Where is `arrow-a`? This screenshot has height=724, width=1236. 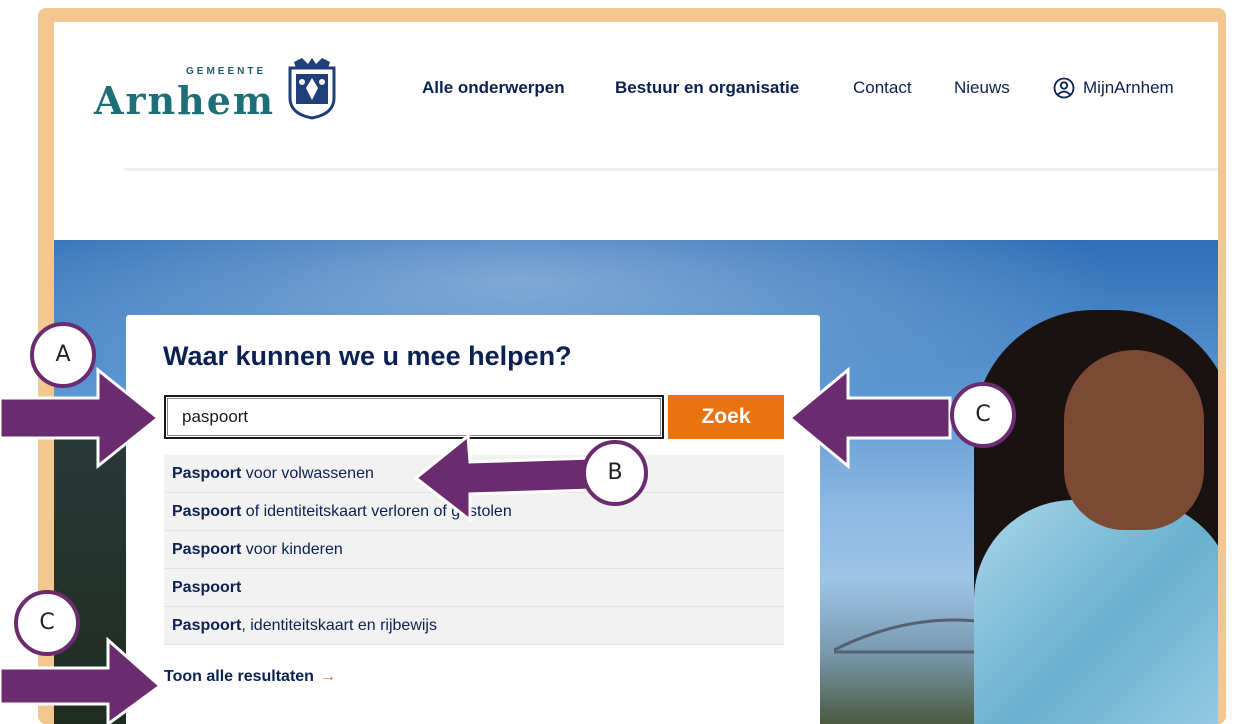
arrow-a is located at coordinates (80, 418).